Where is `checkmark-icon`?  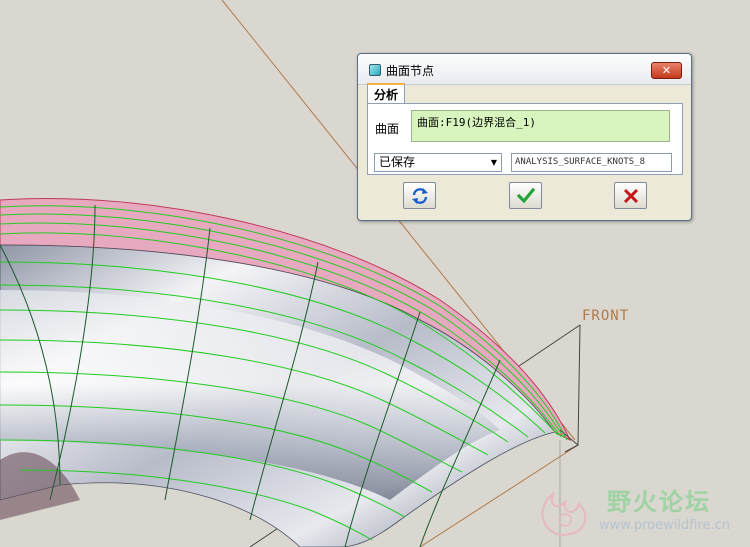 checkmark-icon is located at coordinates (526, 195).